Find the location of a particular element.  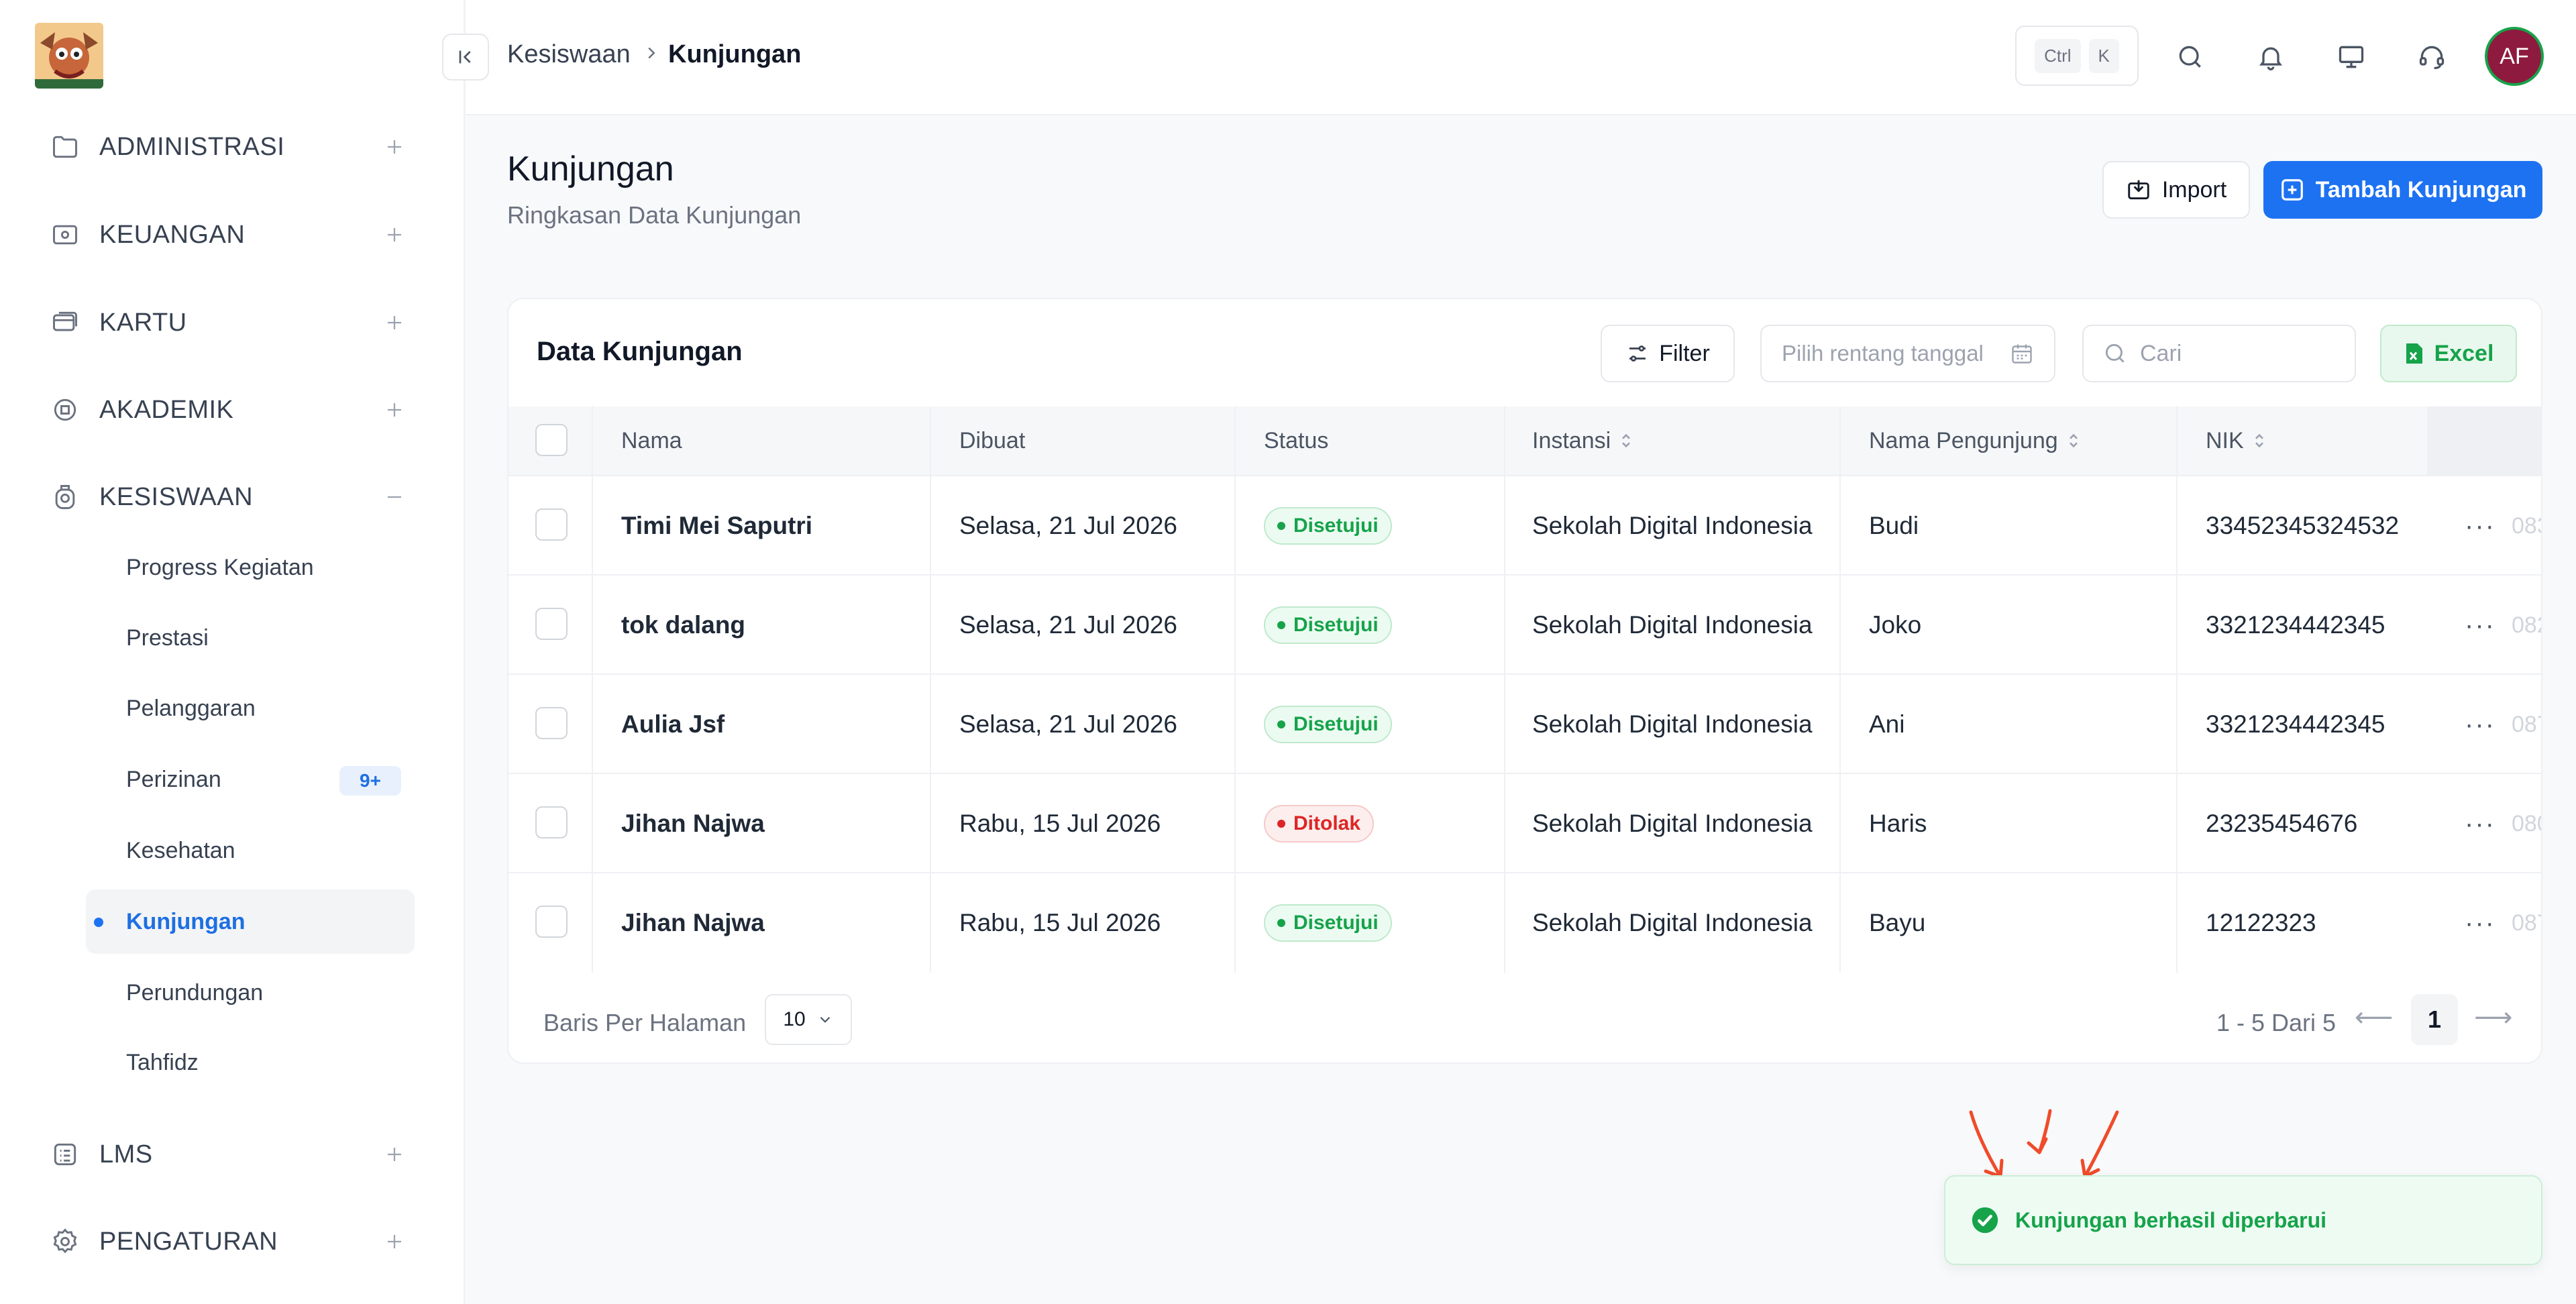

sidebar-item-akademik: AKADEMIK is located at coordinates (228, 410).